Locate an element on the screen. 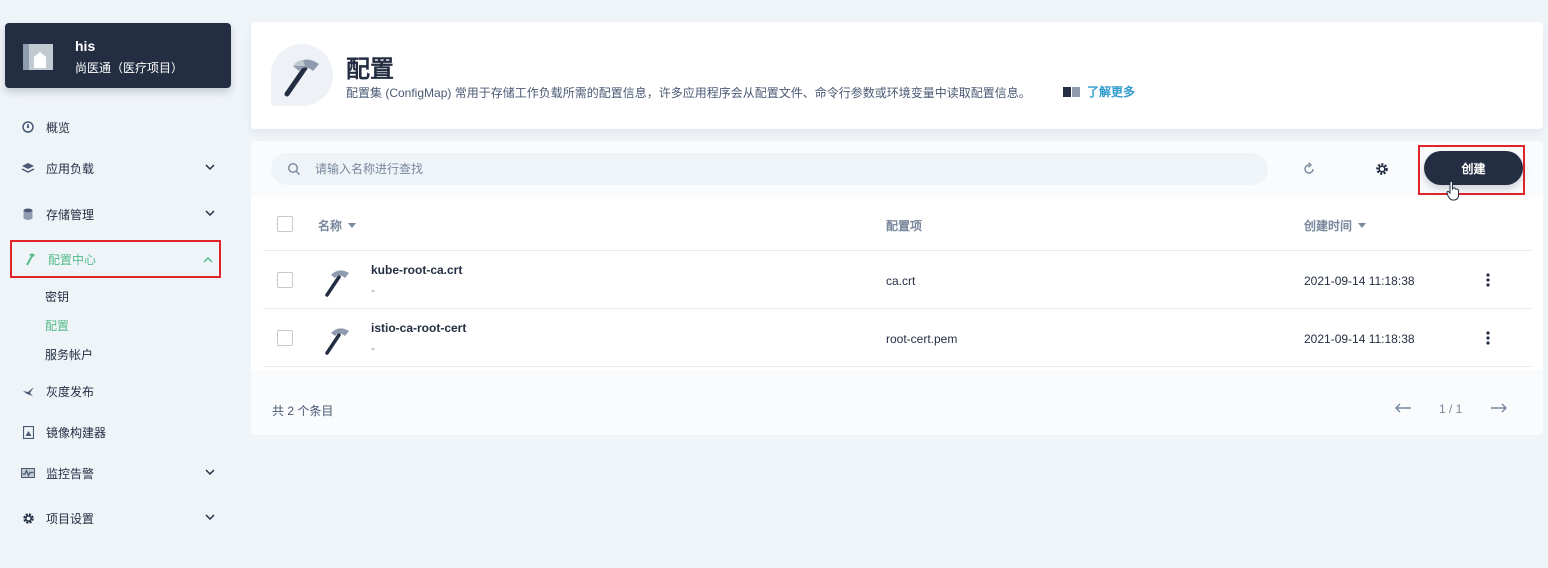 This screenshot has width=1548, height=568. total-count: 共 2 个条目 is located at coordinates (303, 411).